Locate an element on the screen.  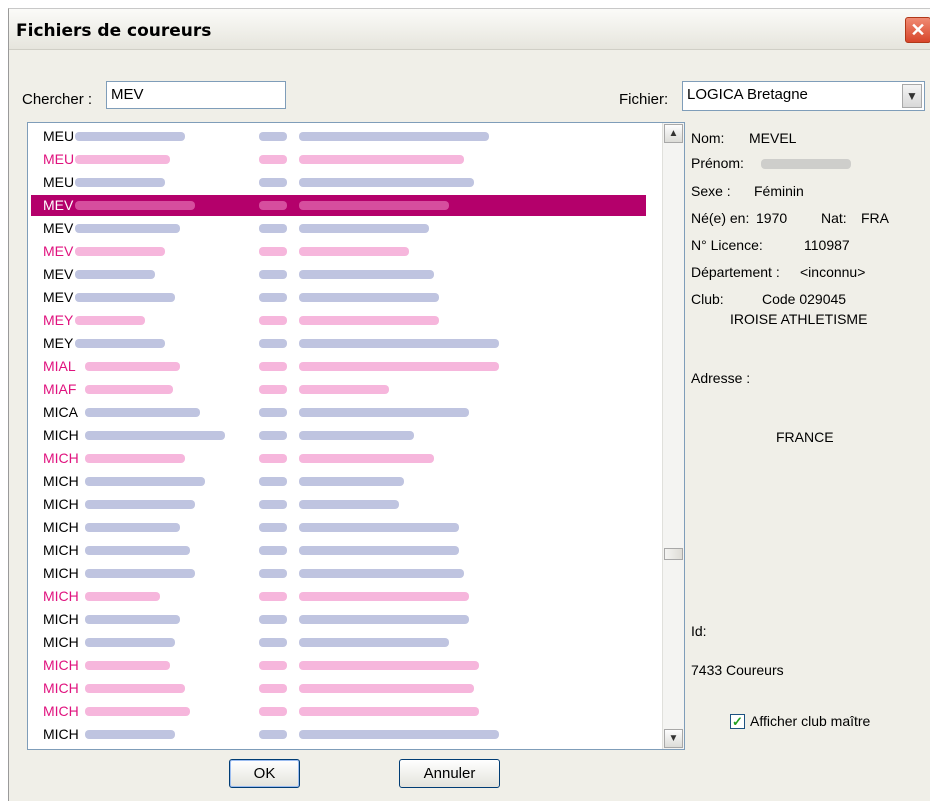
list-item-name: MEU is located at coordinates (59, 136).